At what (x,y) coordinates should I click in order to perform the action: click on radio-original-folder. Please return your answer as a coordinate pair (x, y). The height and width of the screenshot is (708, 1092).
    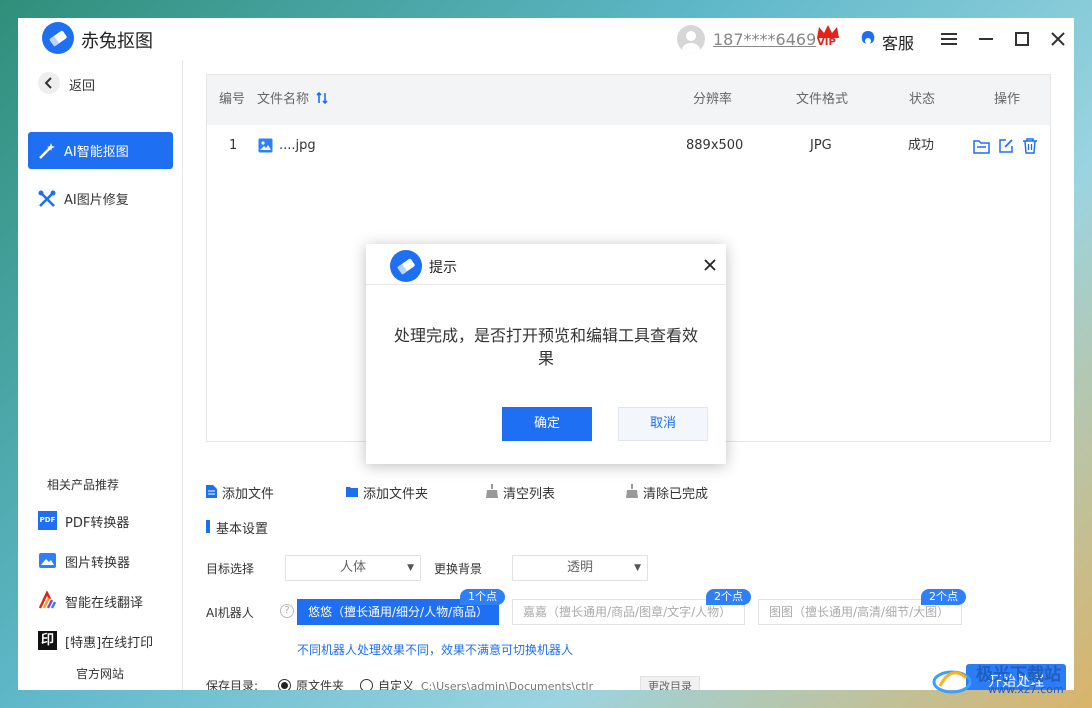
    Looking at the image, I should click on (284, 684).